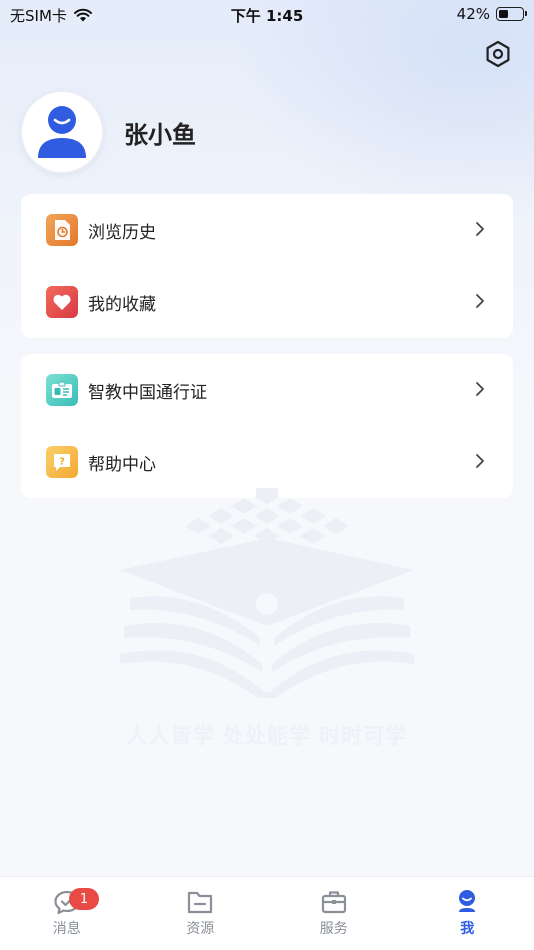 The height and width of the screenshot is (950, 534). What do you see at coordinates (67, 913) in the screenshot?
I see `tab-messages: 消息 1` at bounding box center [67, 913].